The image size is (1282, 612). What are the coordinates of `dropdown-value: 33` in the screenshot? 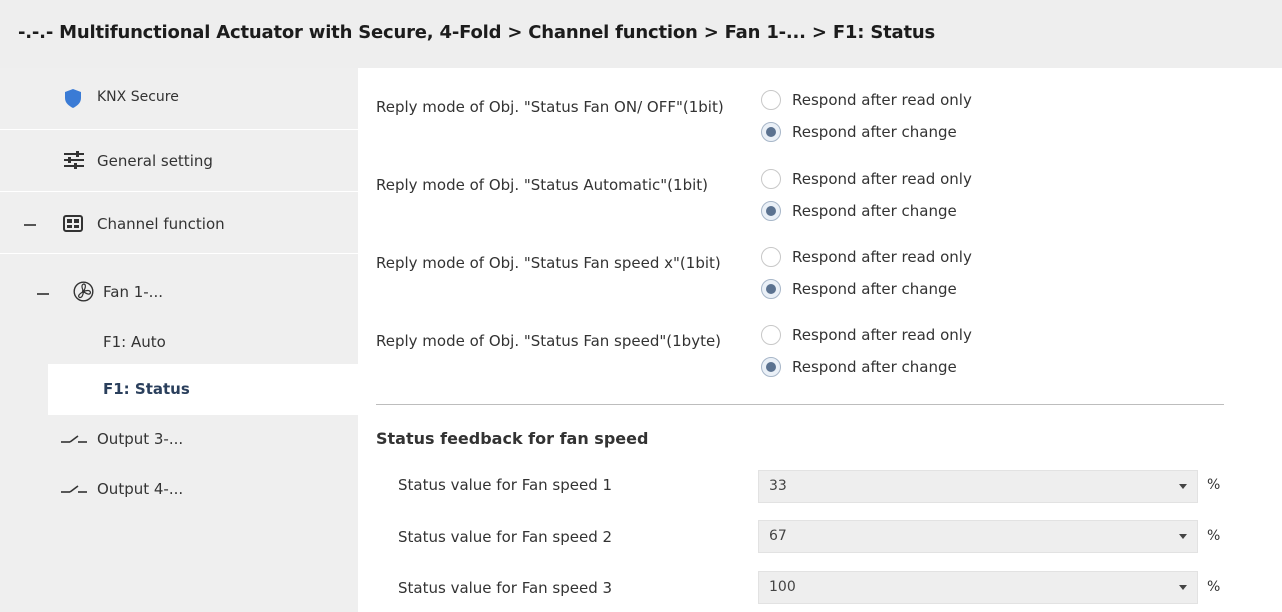 It's located at (778, 486).